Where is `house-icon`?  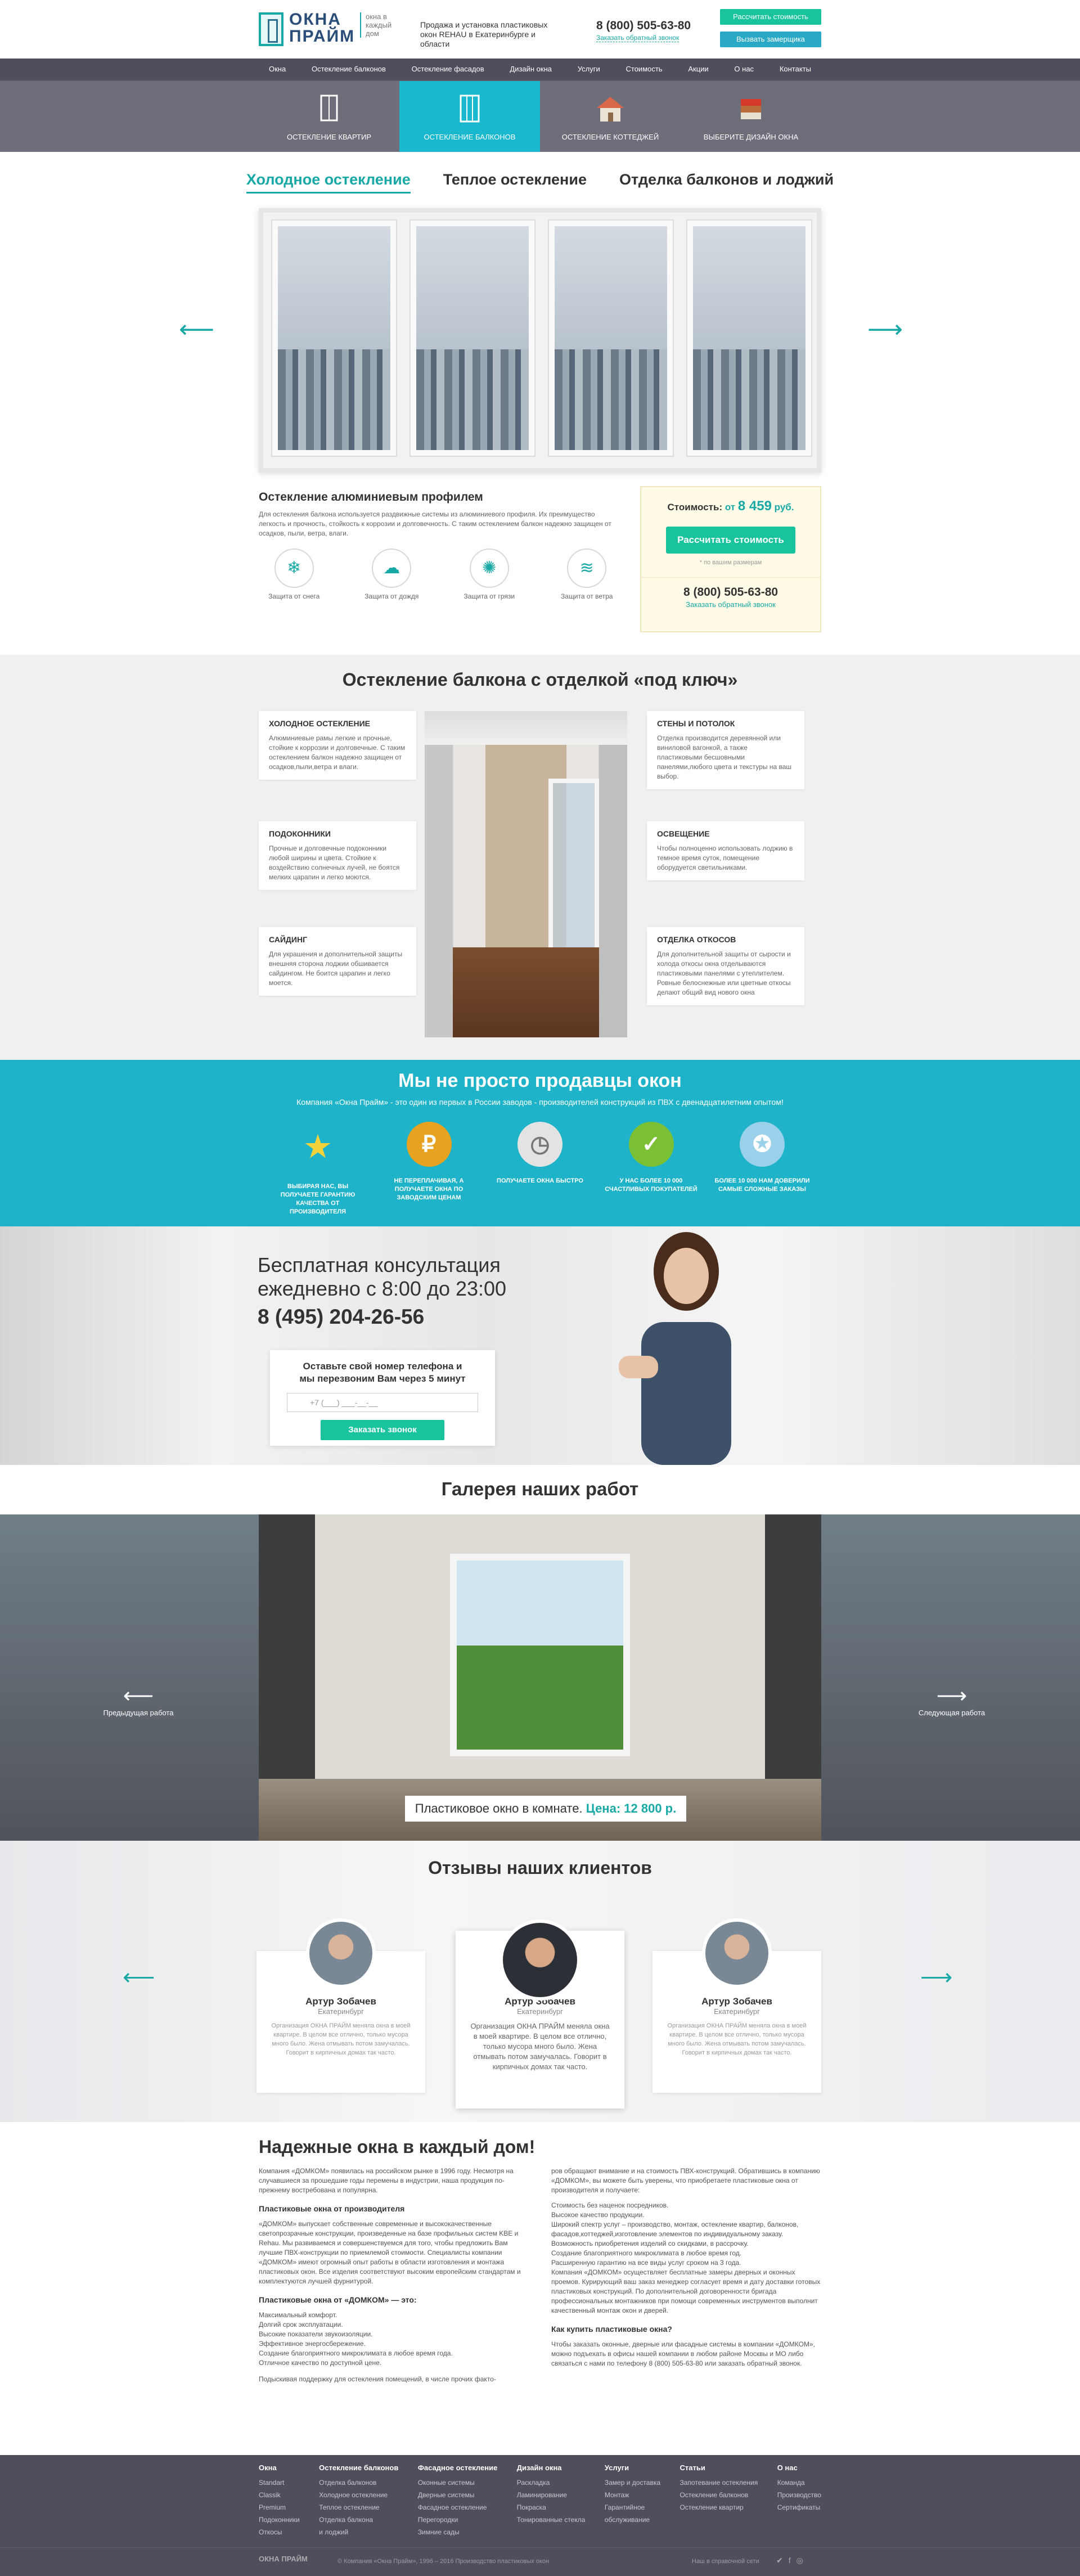
house-icon is located at coordinates (610, 109).